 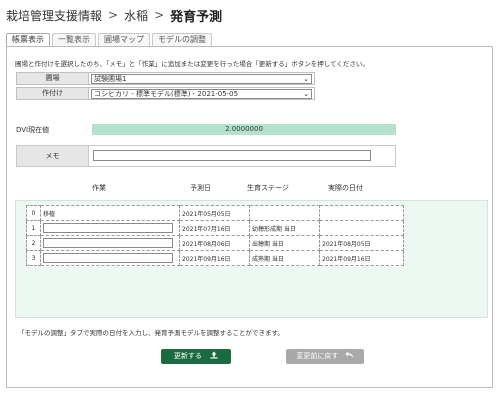 I want to click on predicted-date-cell: 2021年05月05日, so click(x=214, y=213).